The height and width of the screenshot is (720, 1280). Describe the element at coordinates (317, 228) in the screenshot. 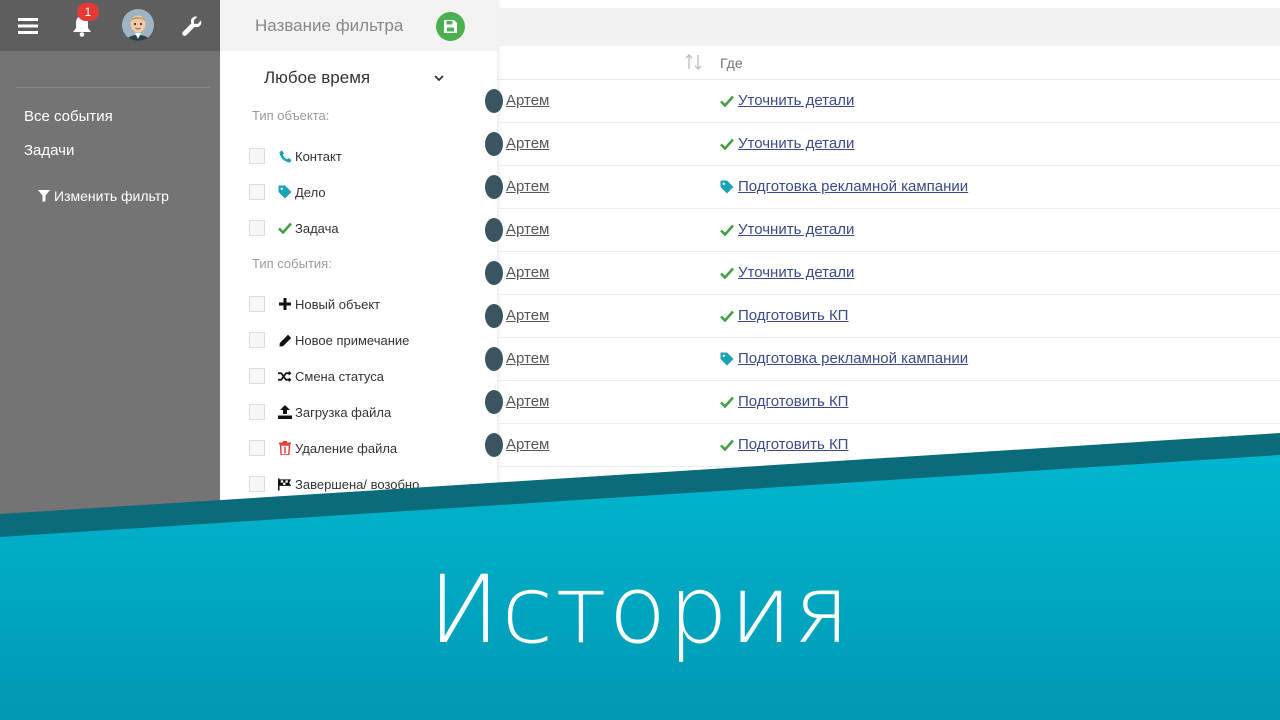

I see `filter-option-label: Задача` at that location.